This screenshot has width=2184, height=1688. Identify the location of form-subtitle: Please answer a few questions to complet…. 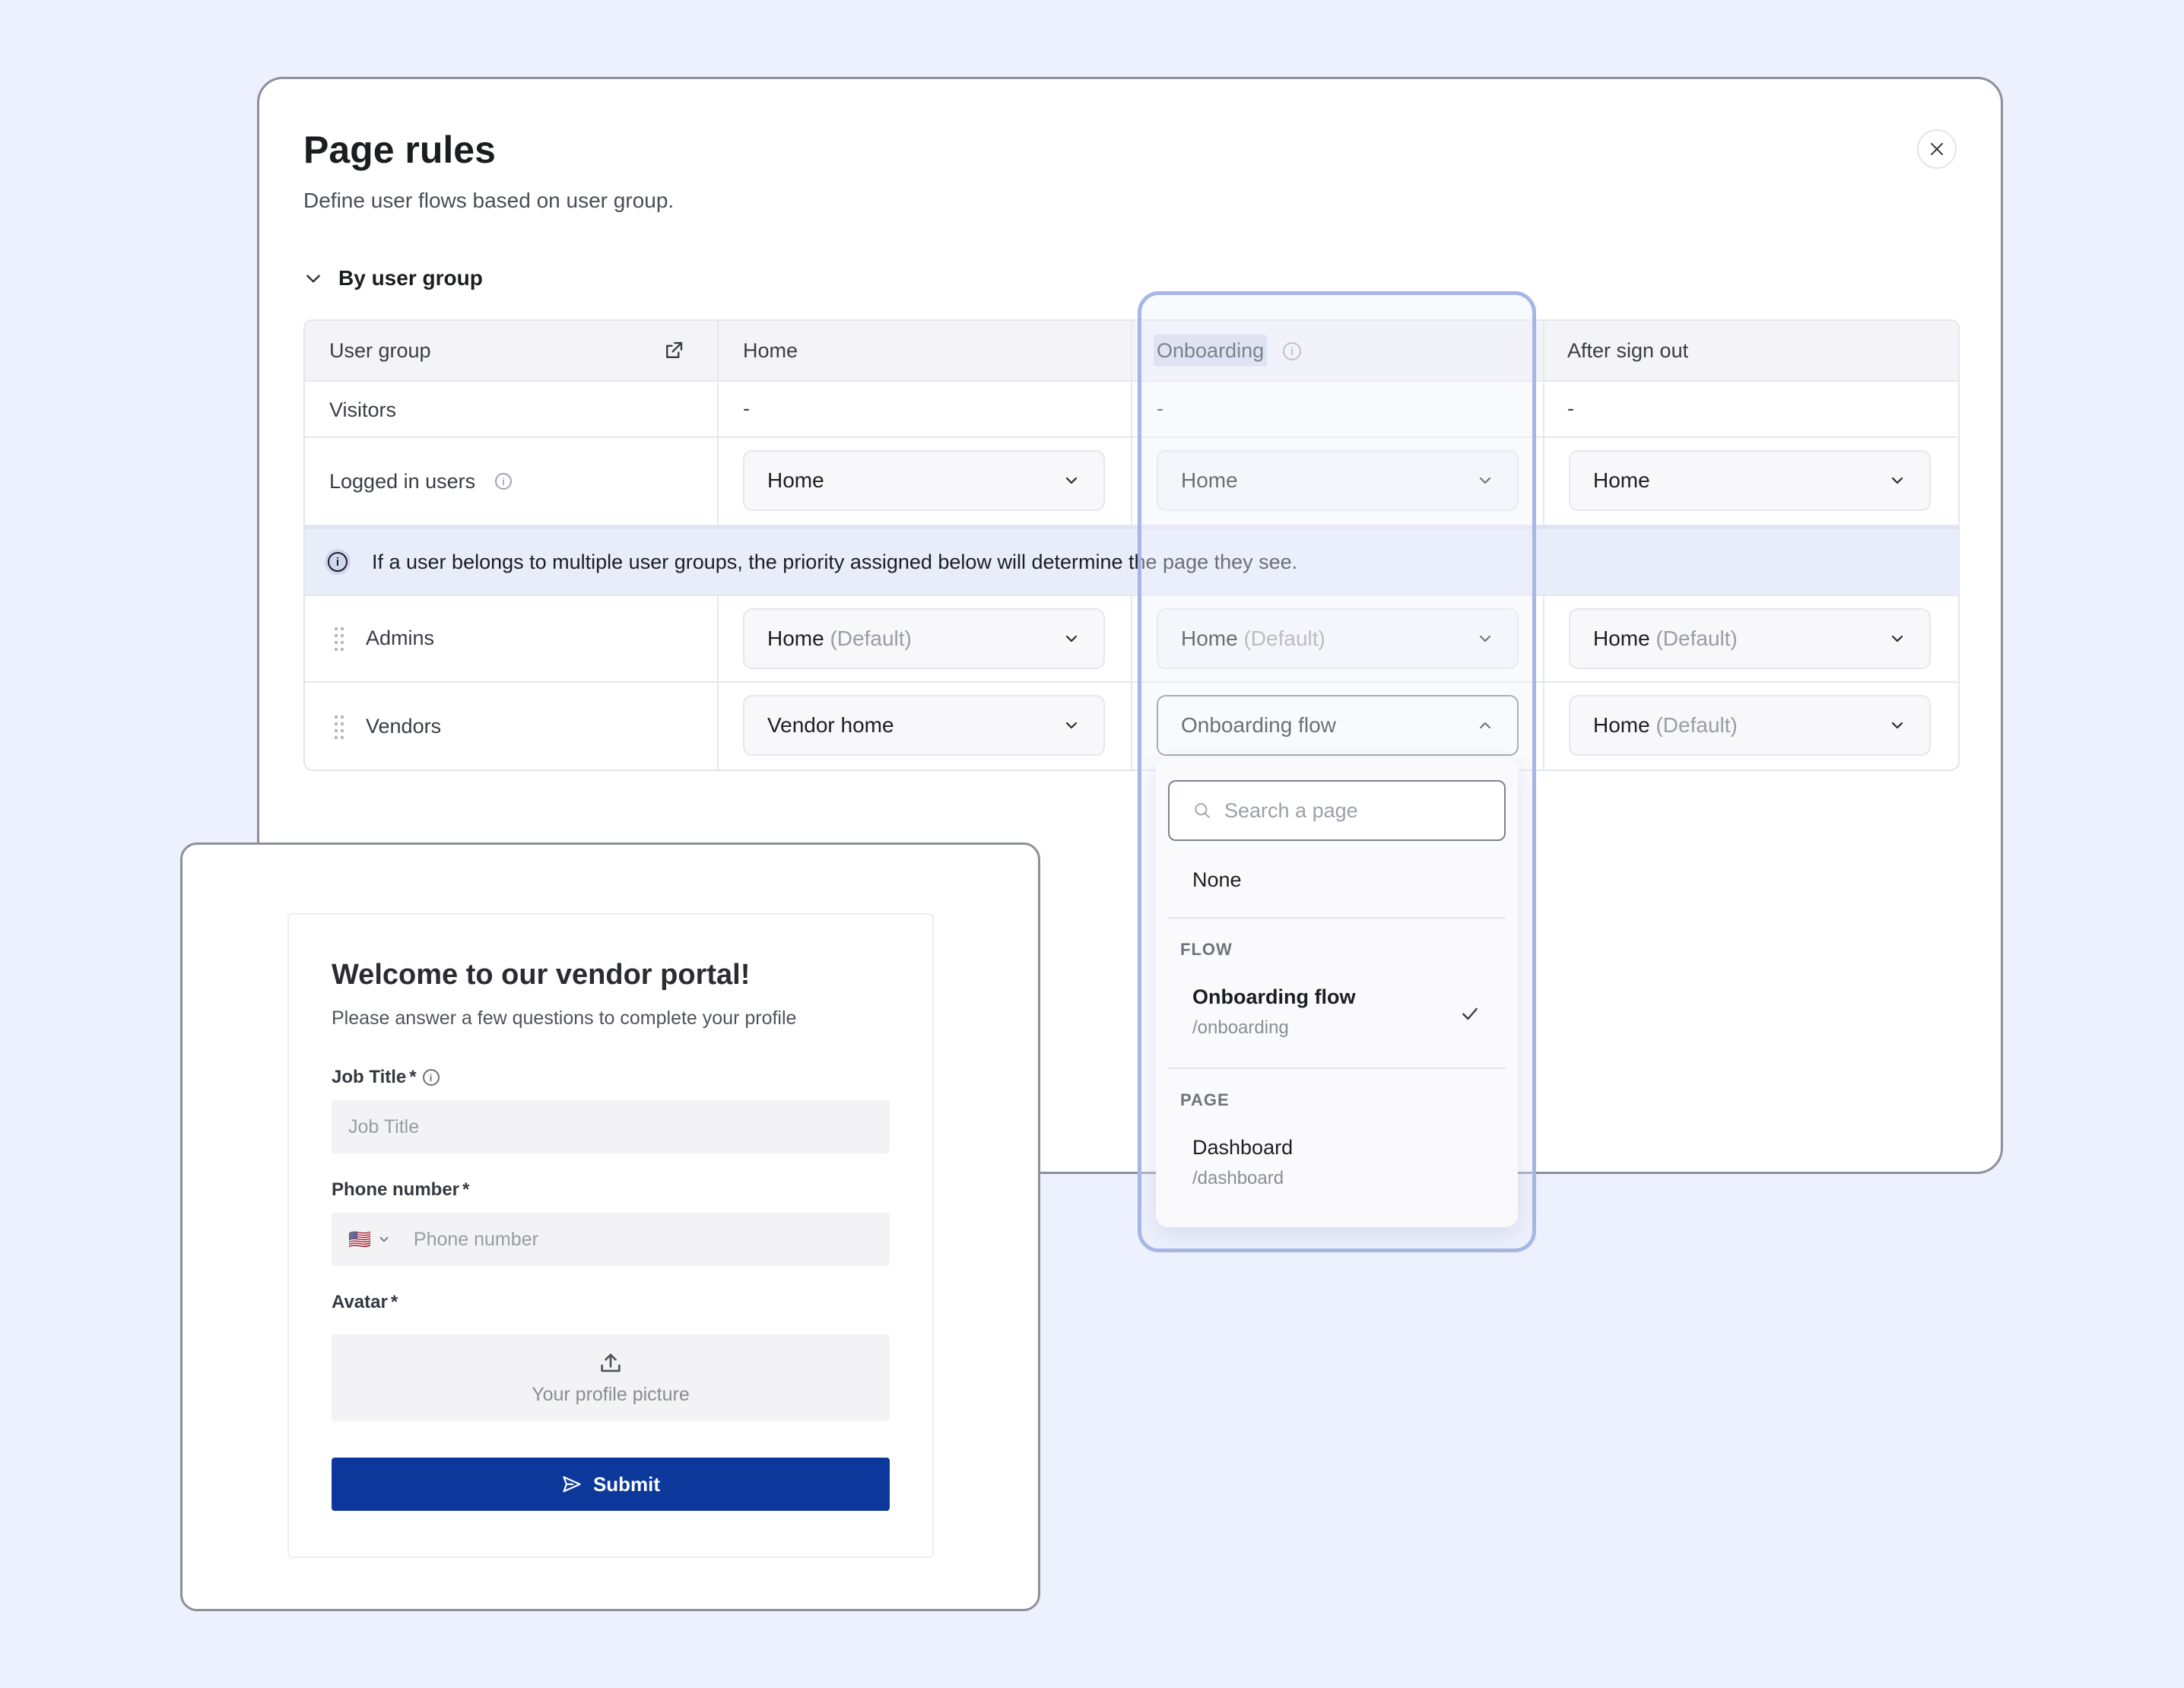
(564, 1018).